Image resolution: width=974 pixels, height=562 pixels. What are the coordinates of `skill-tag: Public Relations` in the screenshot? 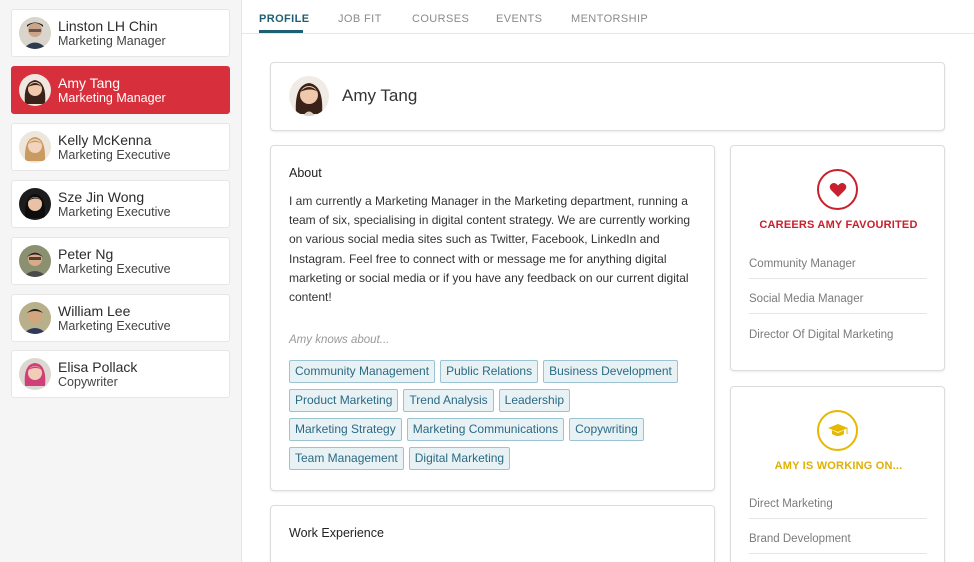 It's located at (489, 371).